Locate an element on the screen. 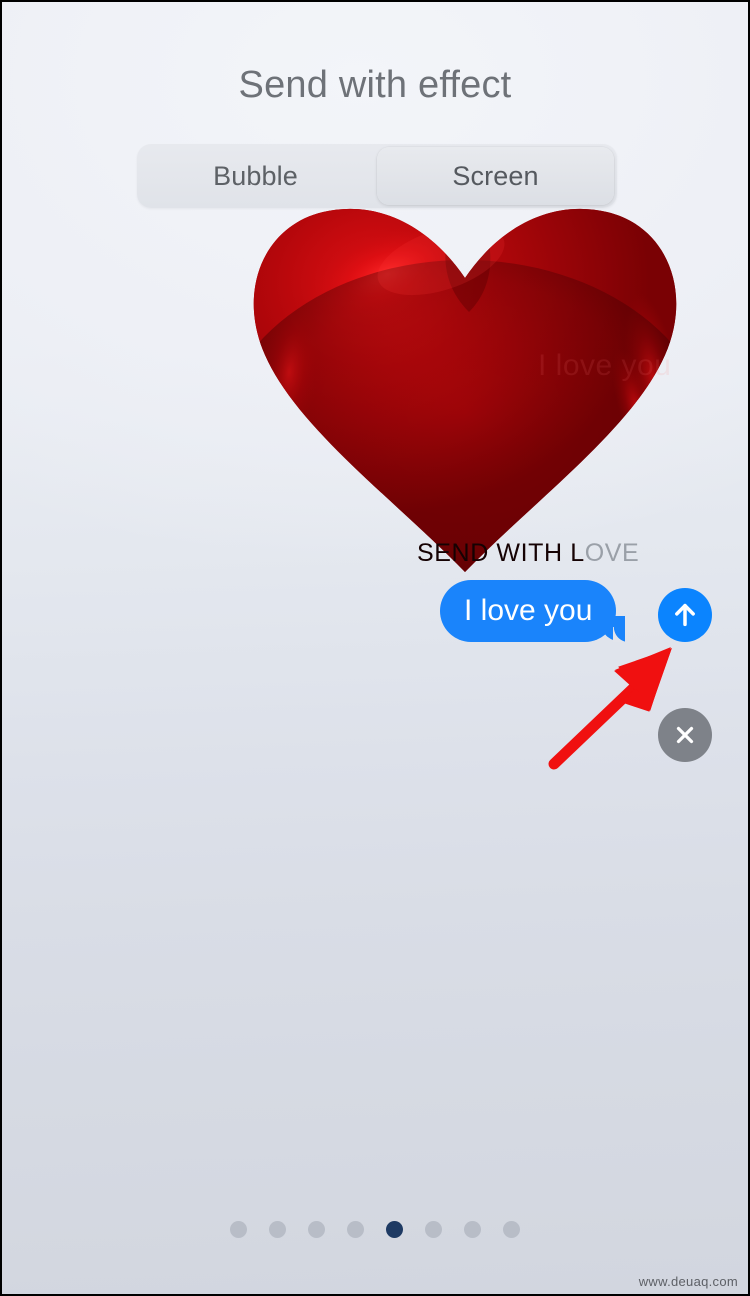  effect-type-segmented-control: Bubble Screen is located at coordinates (377, 176).